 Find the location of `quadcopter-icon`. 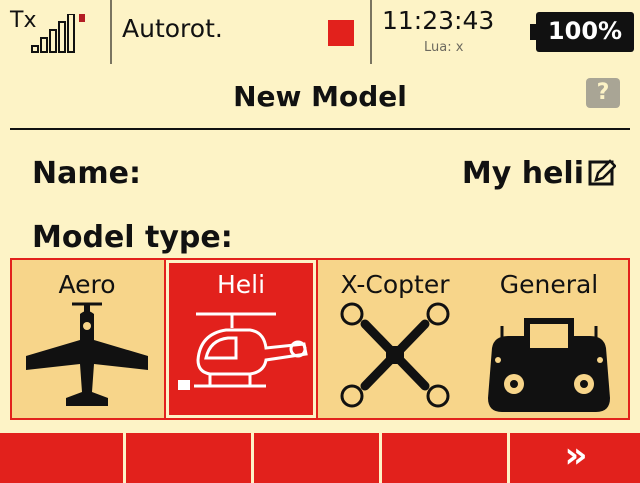

quadcopter-icon is located at coordinates (395, 355).